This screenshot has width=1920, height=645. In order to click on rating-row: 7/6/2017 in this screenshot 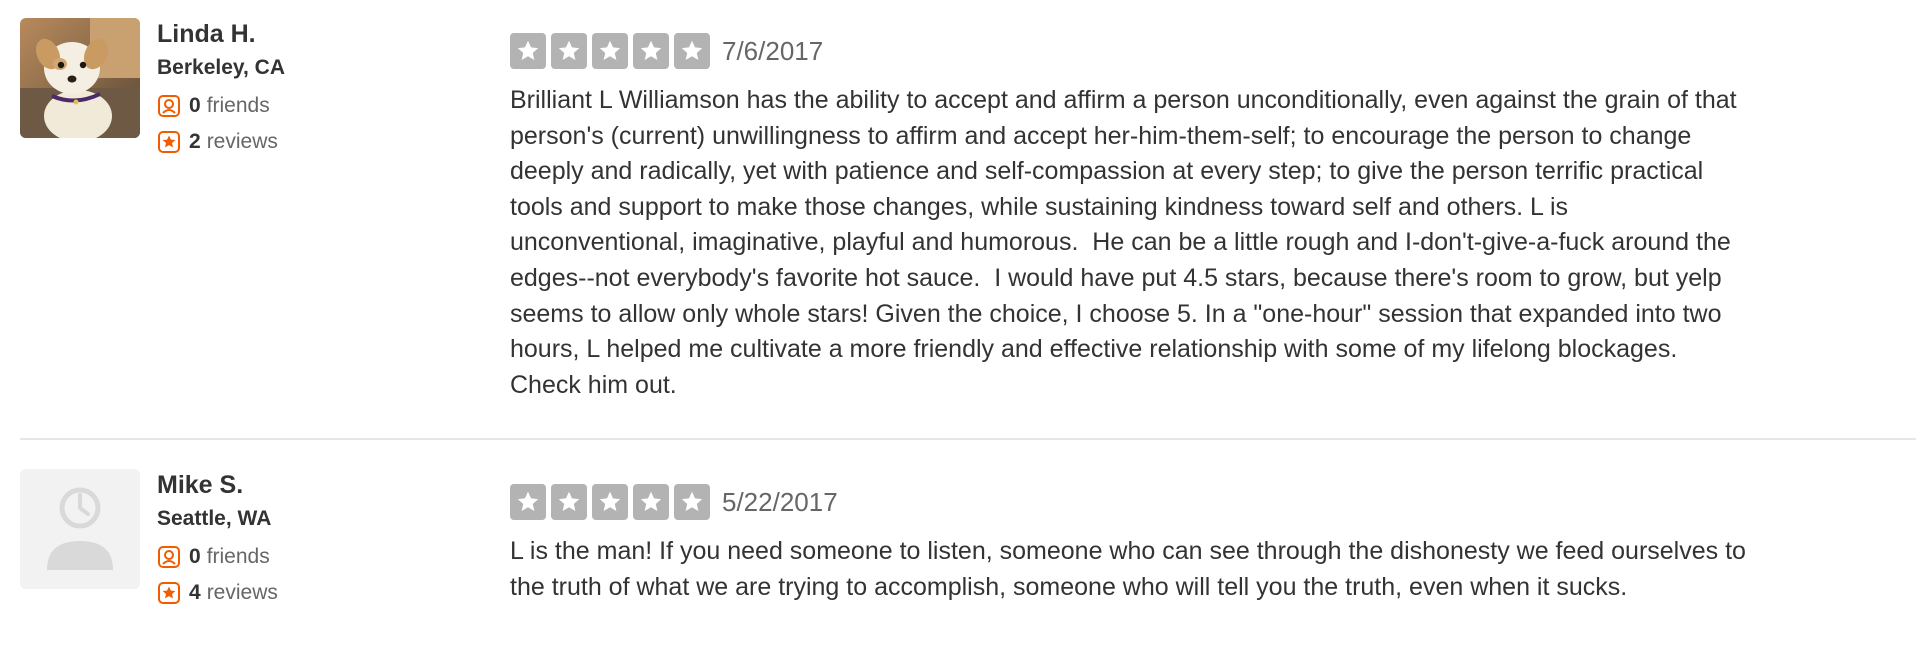, I will do `click(1207, 51)`.